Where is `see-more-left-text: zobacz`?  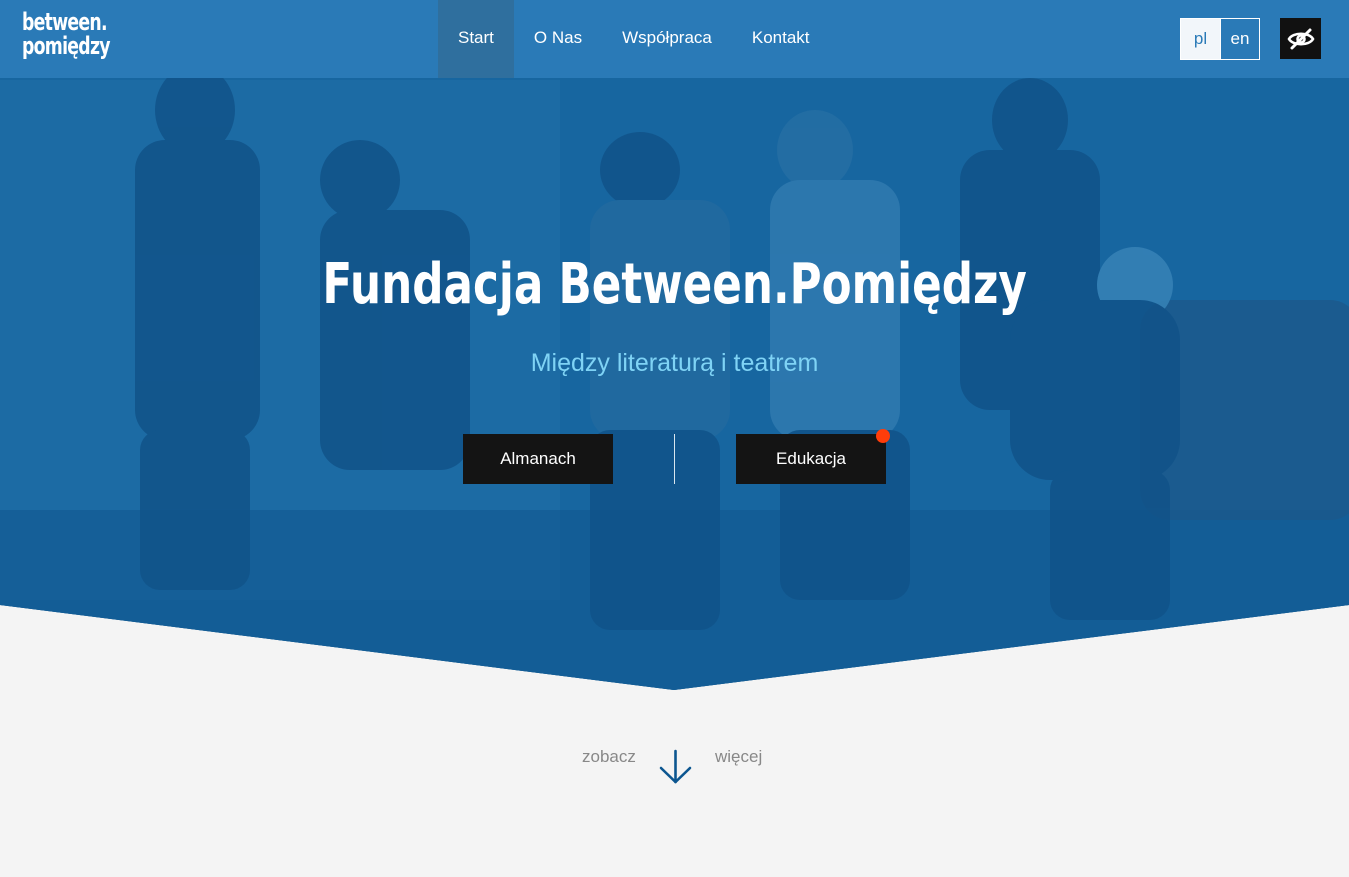
see-more-left-text: zobacz is located at coordinates (609, 756).